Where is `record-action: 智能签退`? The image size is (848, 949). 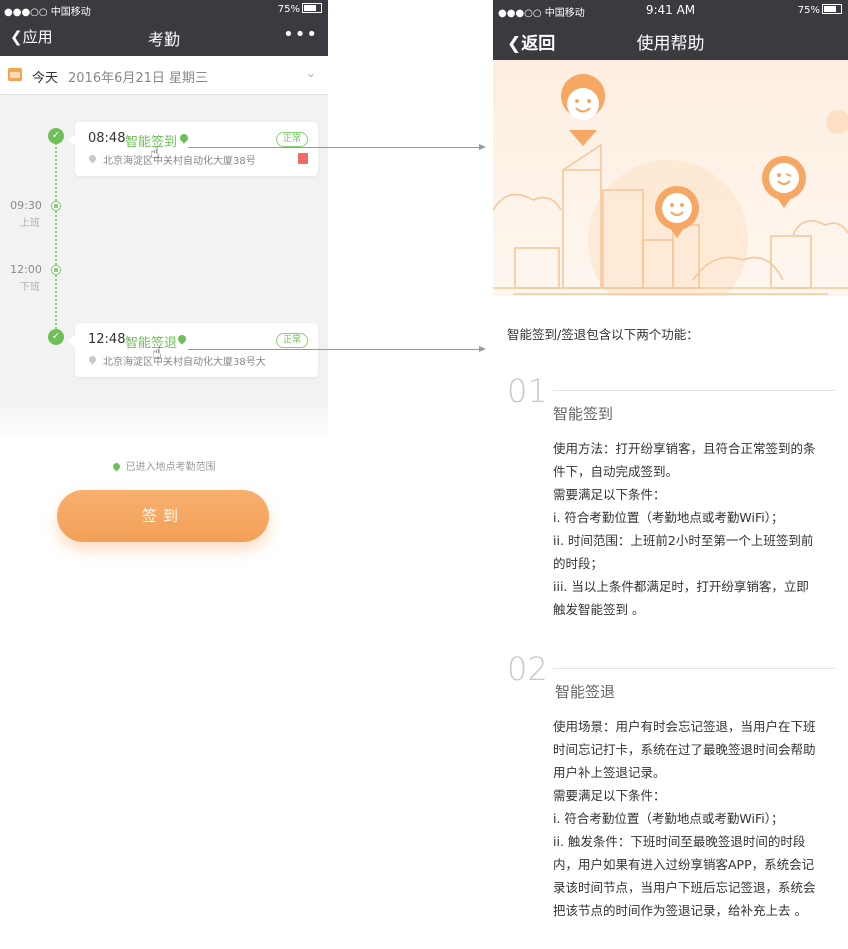 record-action: 智能签退 is located at coordinates (151, 343).